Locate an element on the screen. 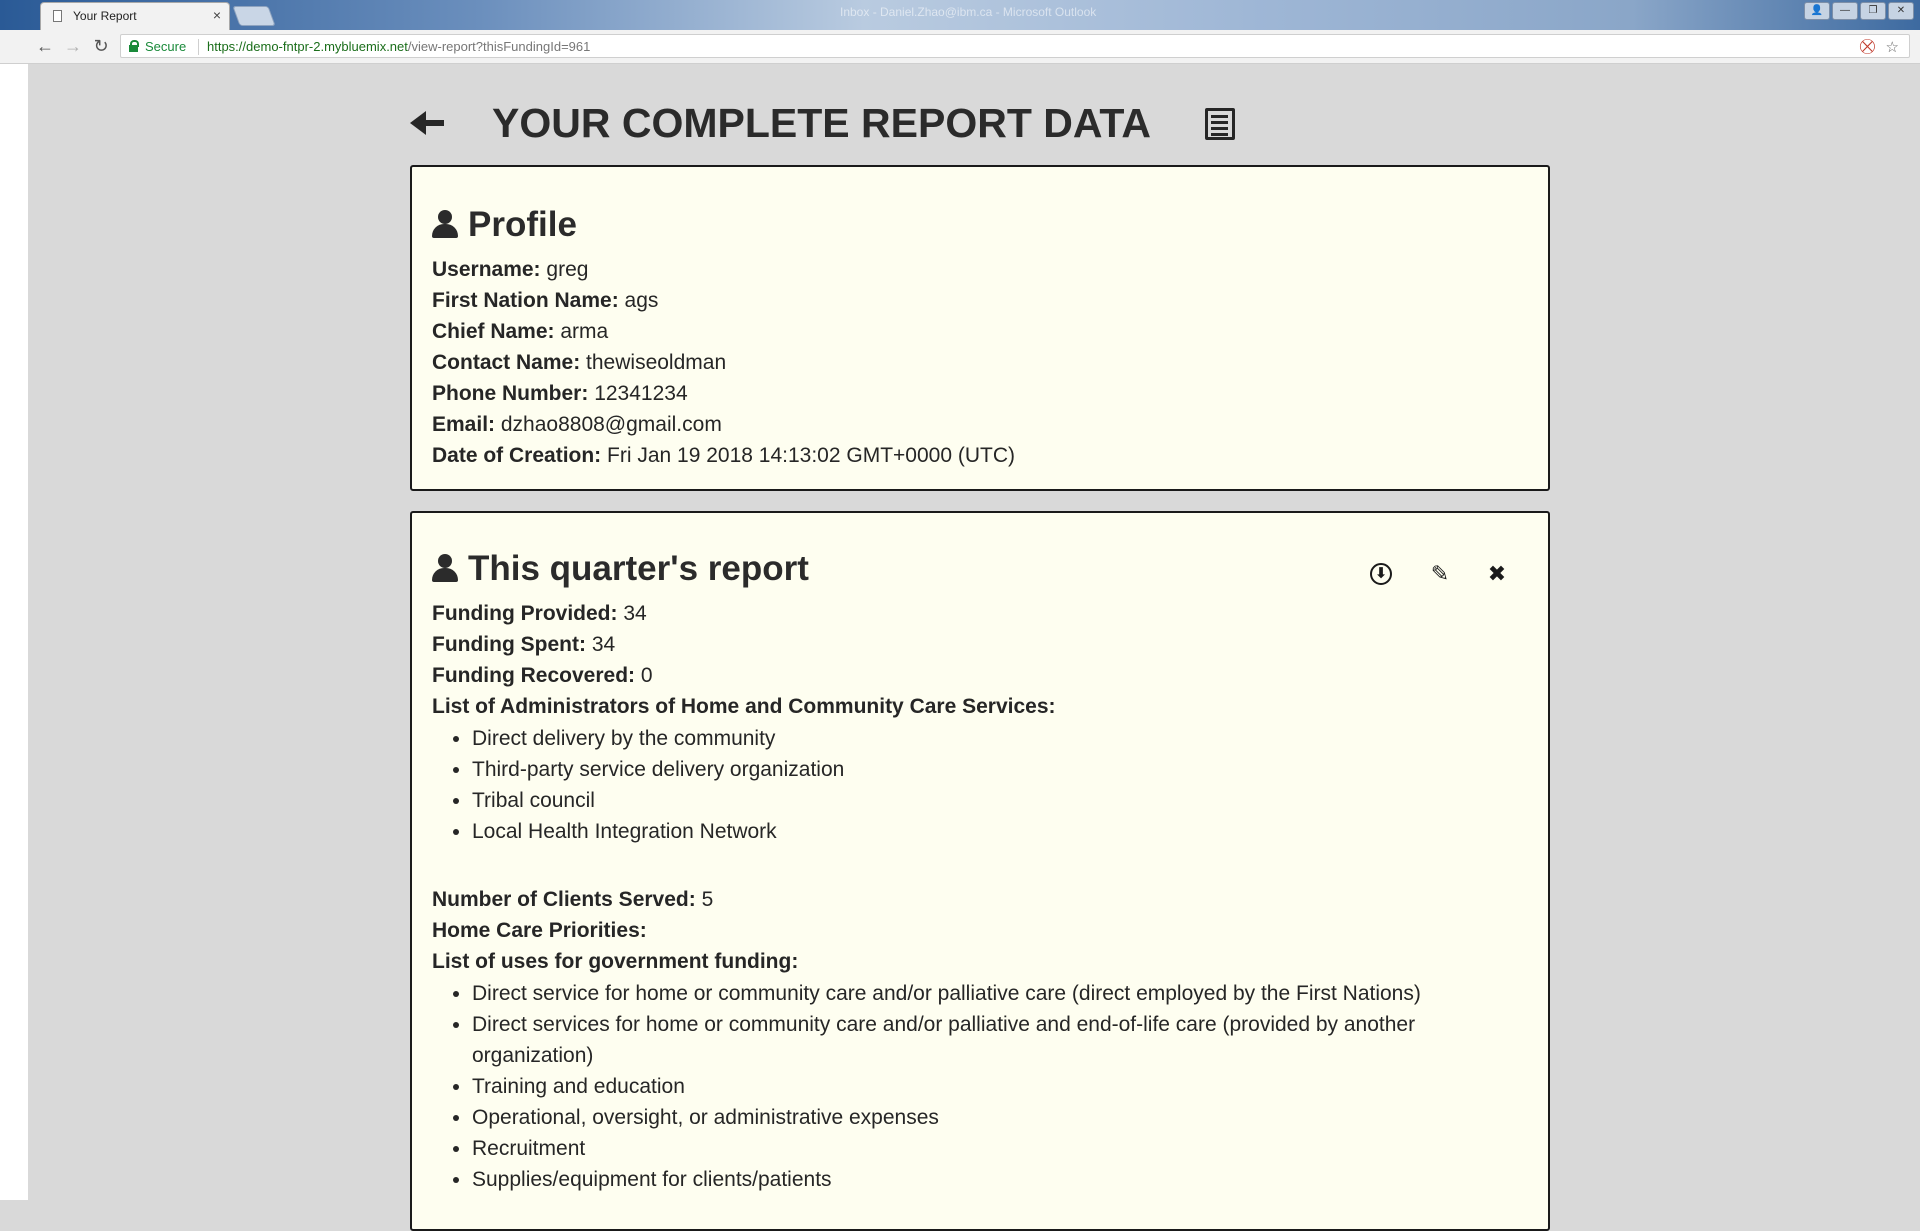 The width and height of the screenshot is (1920, 1231). profile-window-button: 👤 is located at coordinates (1817, 11).